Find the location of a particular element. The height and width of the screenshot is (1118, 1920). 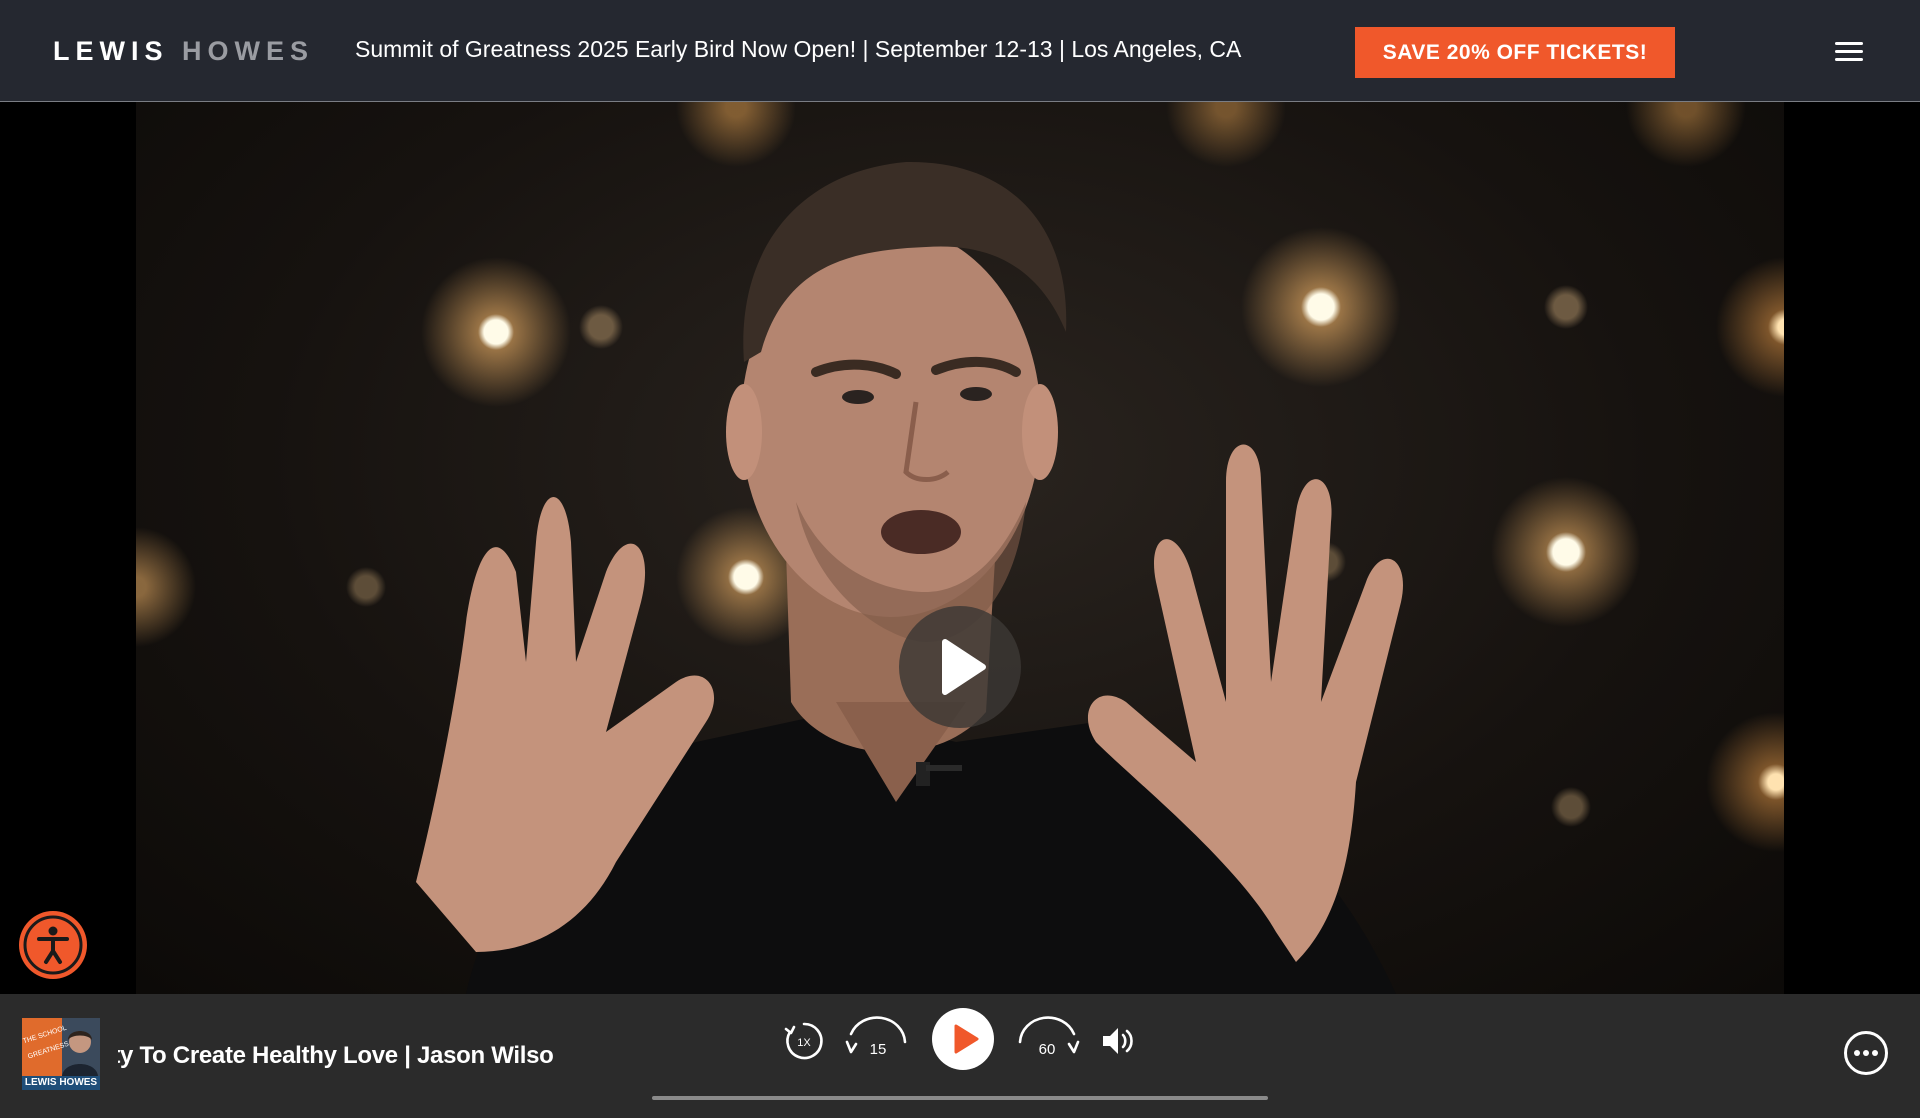

accessibility-button is located at coordinates (53, 945).